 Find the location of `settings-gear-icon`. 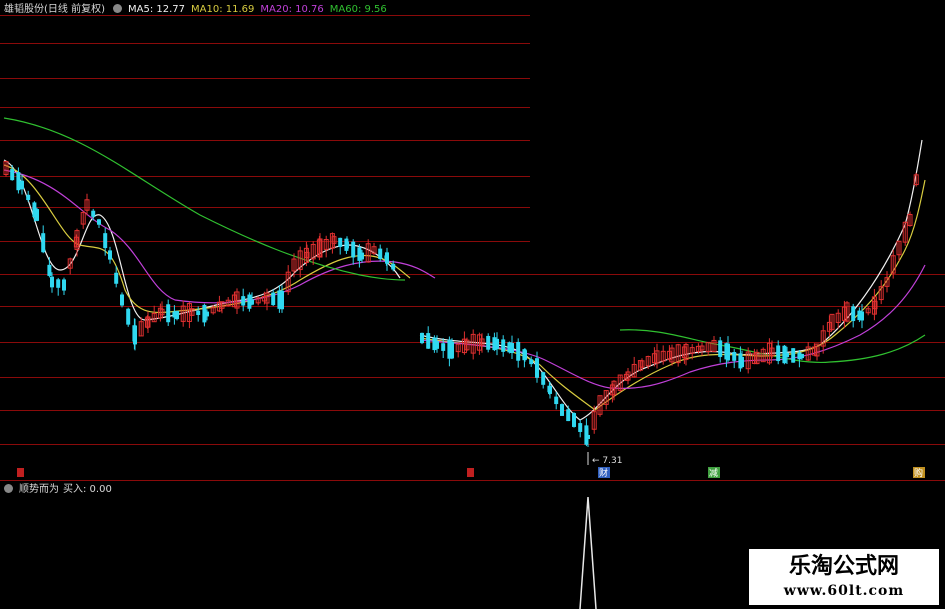

settings-gear-icon is located at coordinates (117, 8).